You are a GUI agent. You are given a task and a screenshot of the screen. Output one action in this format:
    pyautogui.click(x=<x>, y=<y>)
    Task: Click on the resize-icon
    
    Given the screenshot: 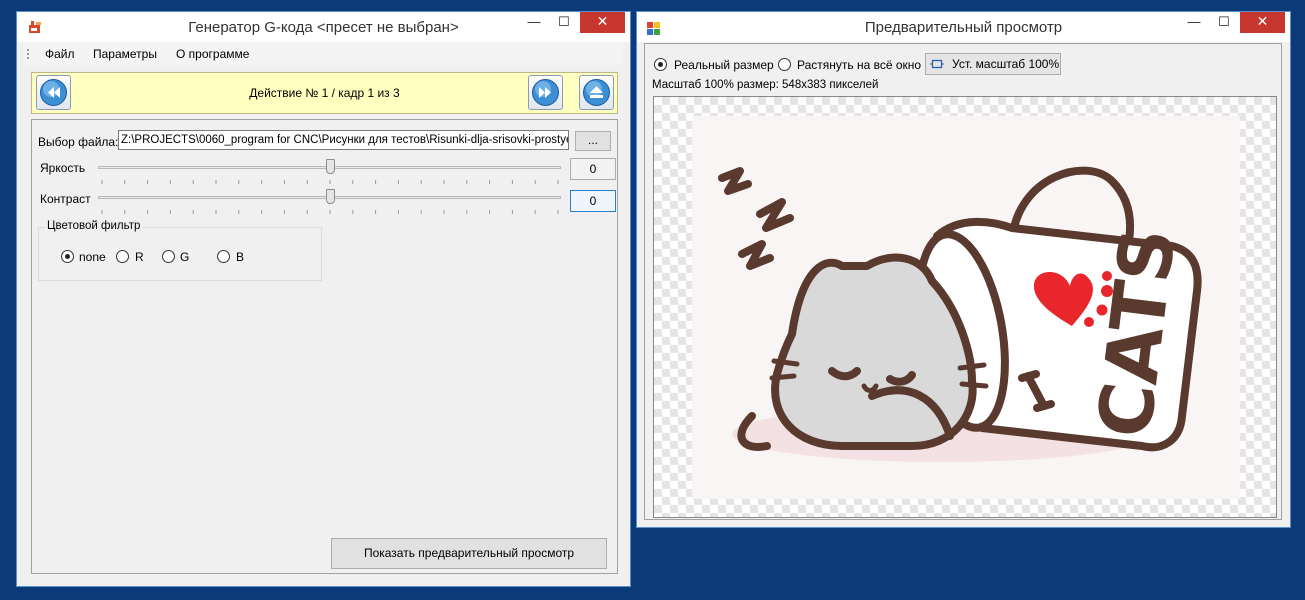 What is the action you would take?
    pyautogui.click(x=937, y=64)
    